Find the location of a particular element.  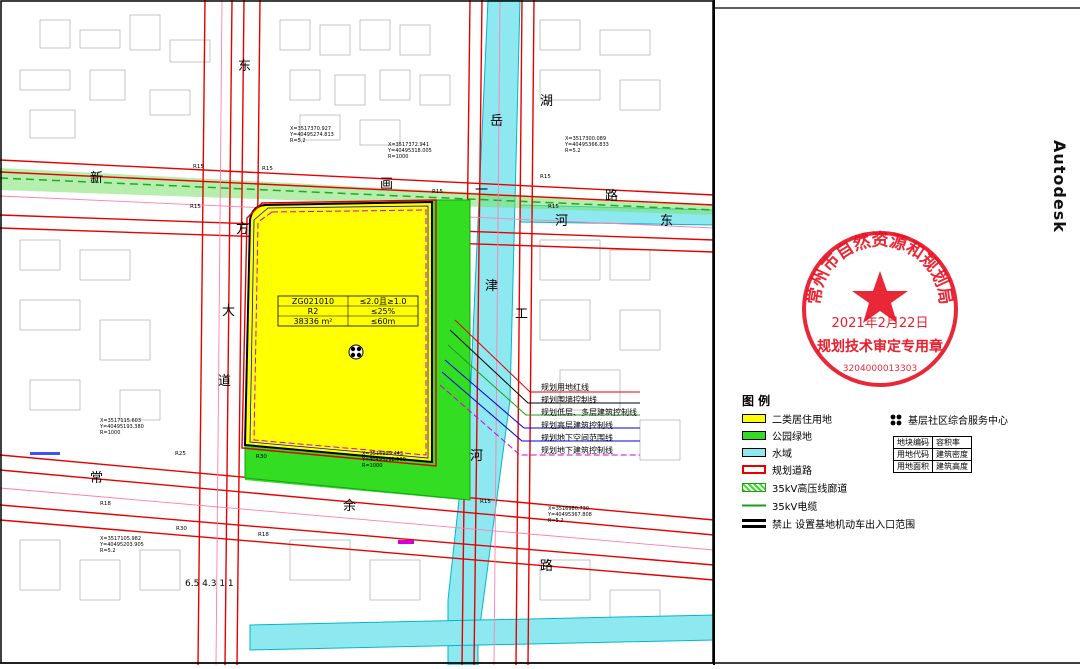

legend-item-label: 35kV电缆 is located at coordinates (795, 507).